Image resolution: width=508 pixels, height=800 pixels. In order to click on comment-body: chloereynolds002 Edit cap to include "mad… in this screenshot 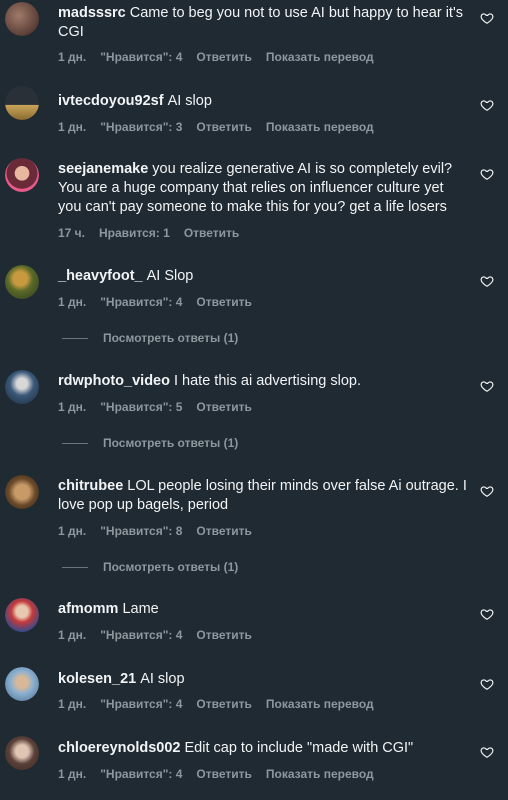, I will do `click(263, 748)`.